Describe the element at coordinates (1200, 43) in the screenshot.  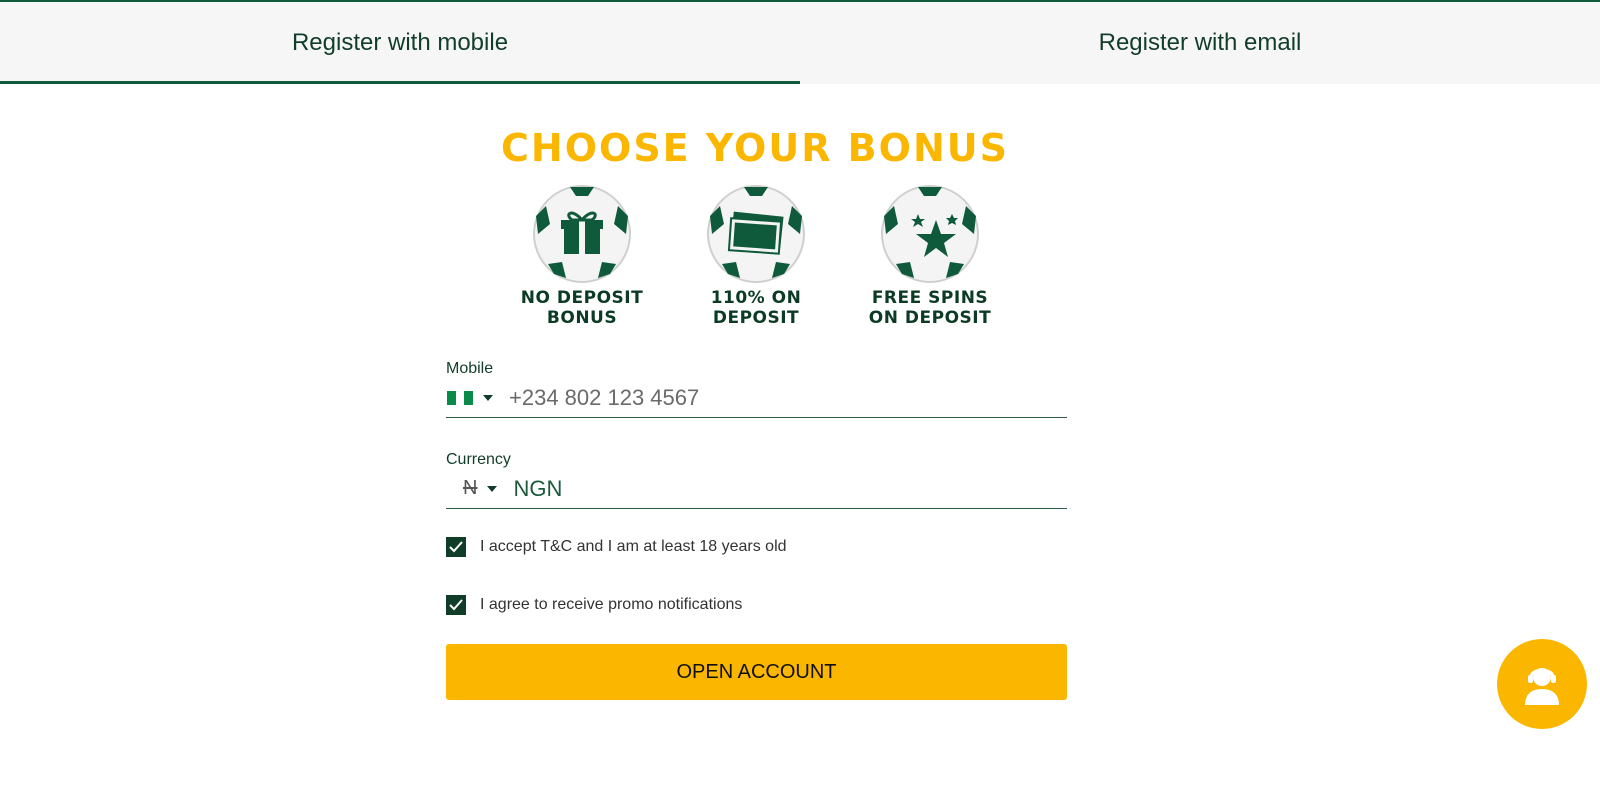
I see `tab-register-email: Register with email` at that location.